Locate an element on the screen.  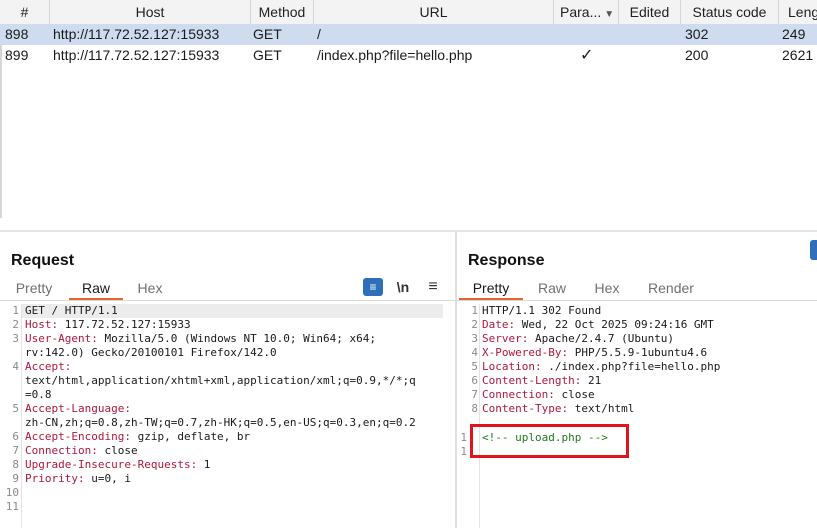
header-key: Priority: is located at coordinates (55, 478).